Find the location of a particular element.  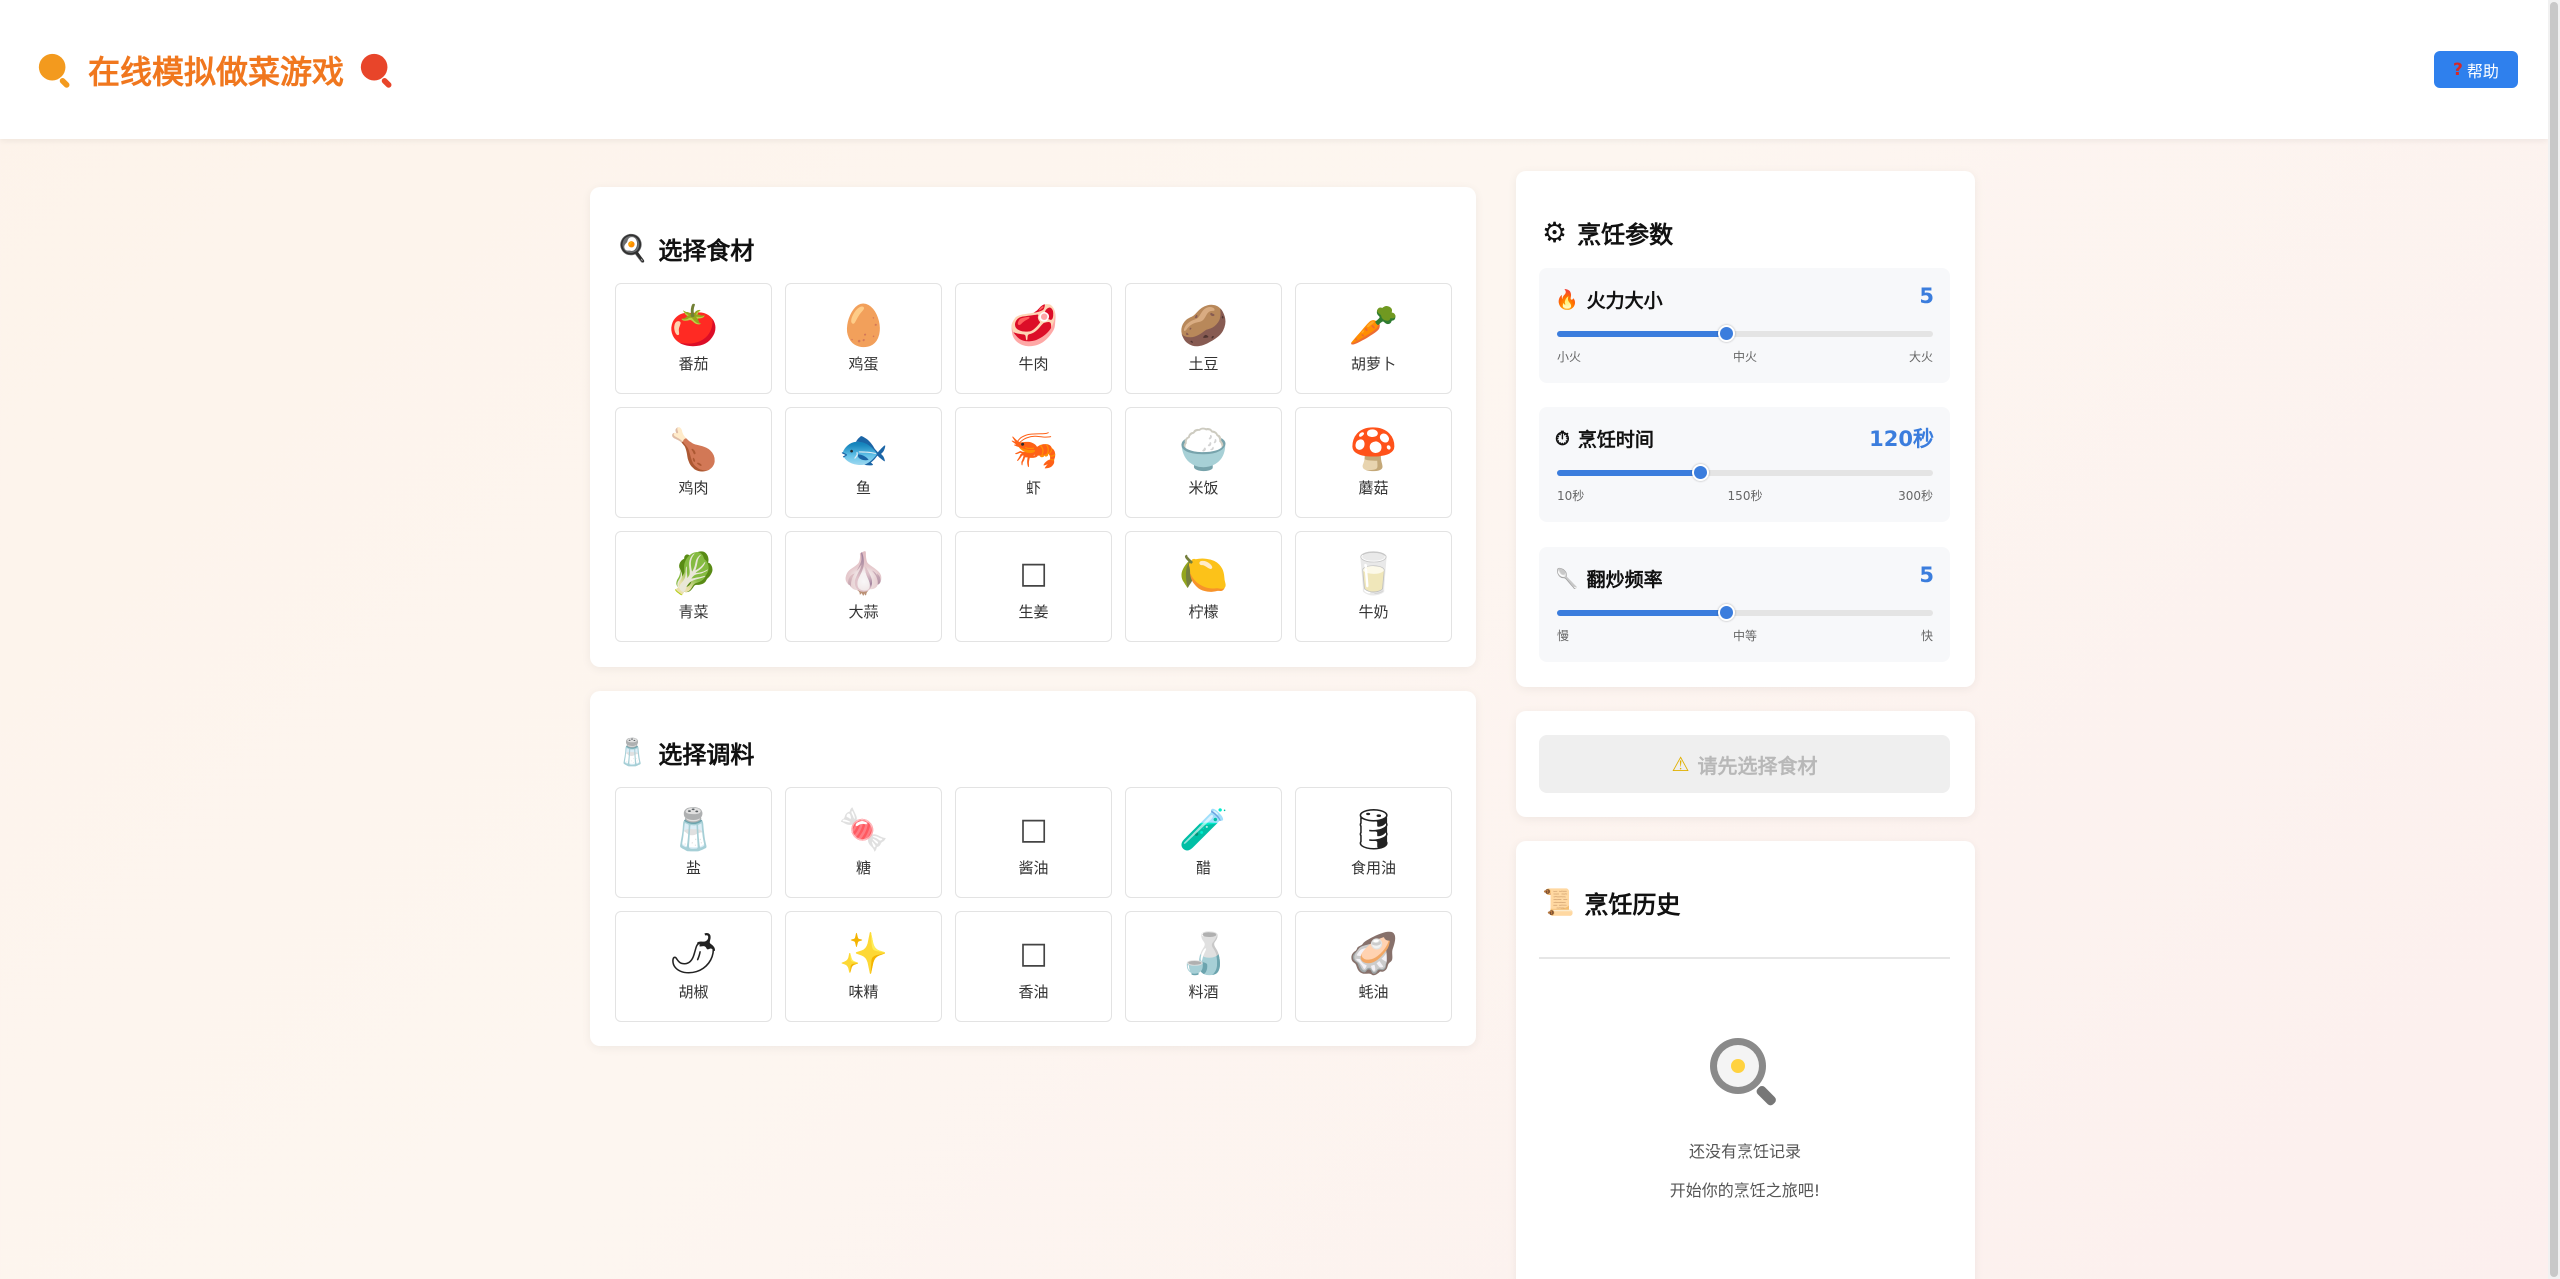

item-label: 胡椒 is located at coordinates (693, 992).